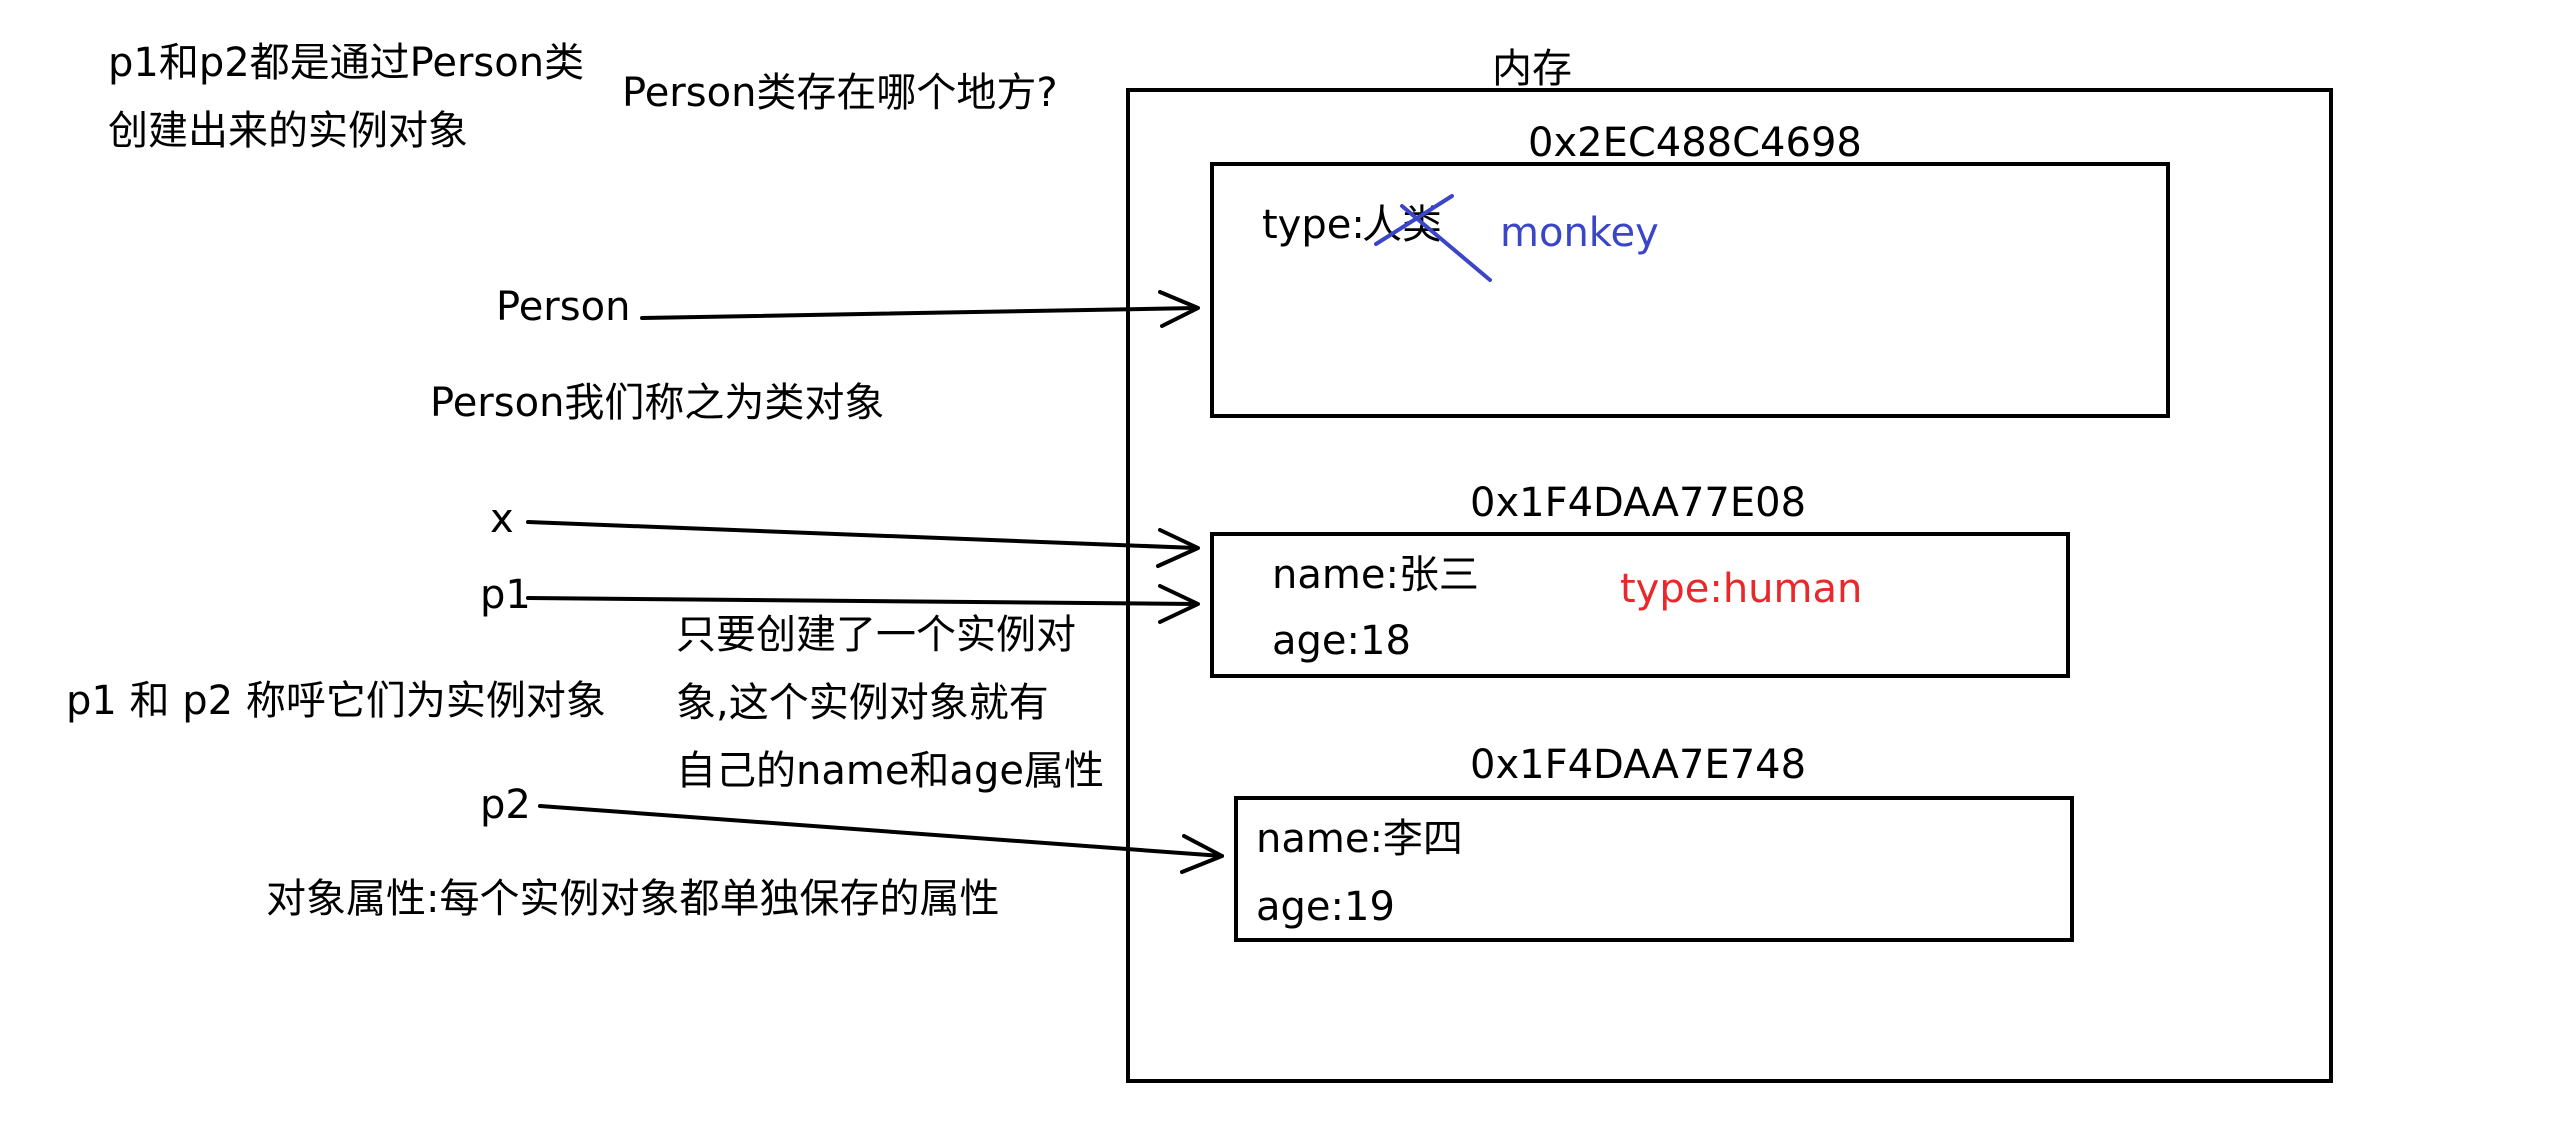 The image size is (2554, 1132). Describe the element at coordinates (863, 604) in the screenshot. I see `arrow-p1-to-obj1` at that location.